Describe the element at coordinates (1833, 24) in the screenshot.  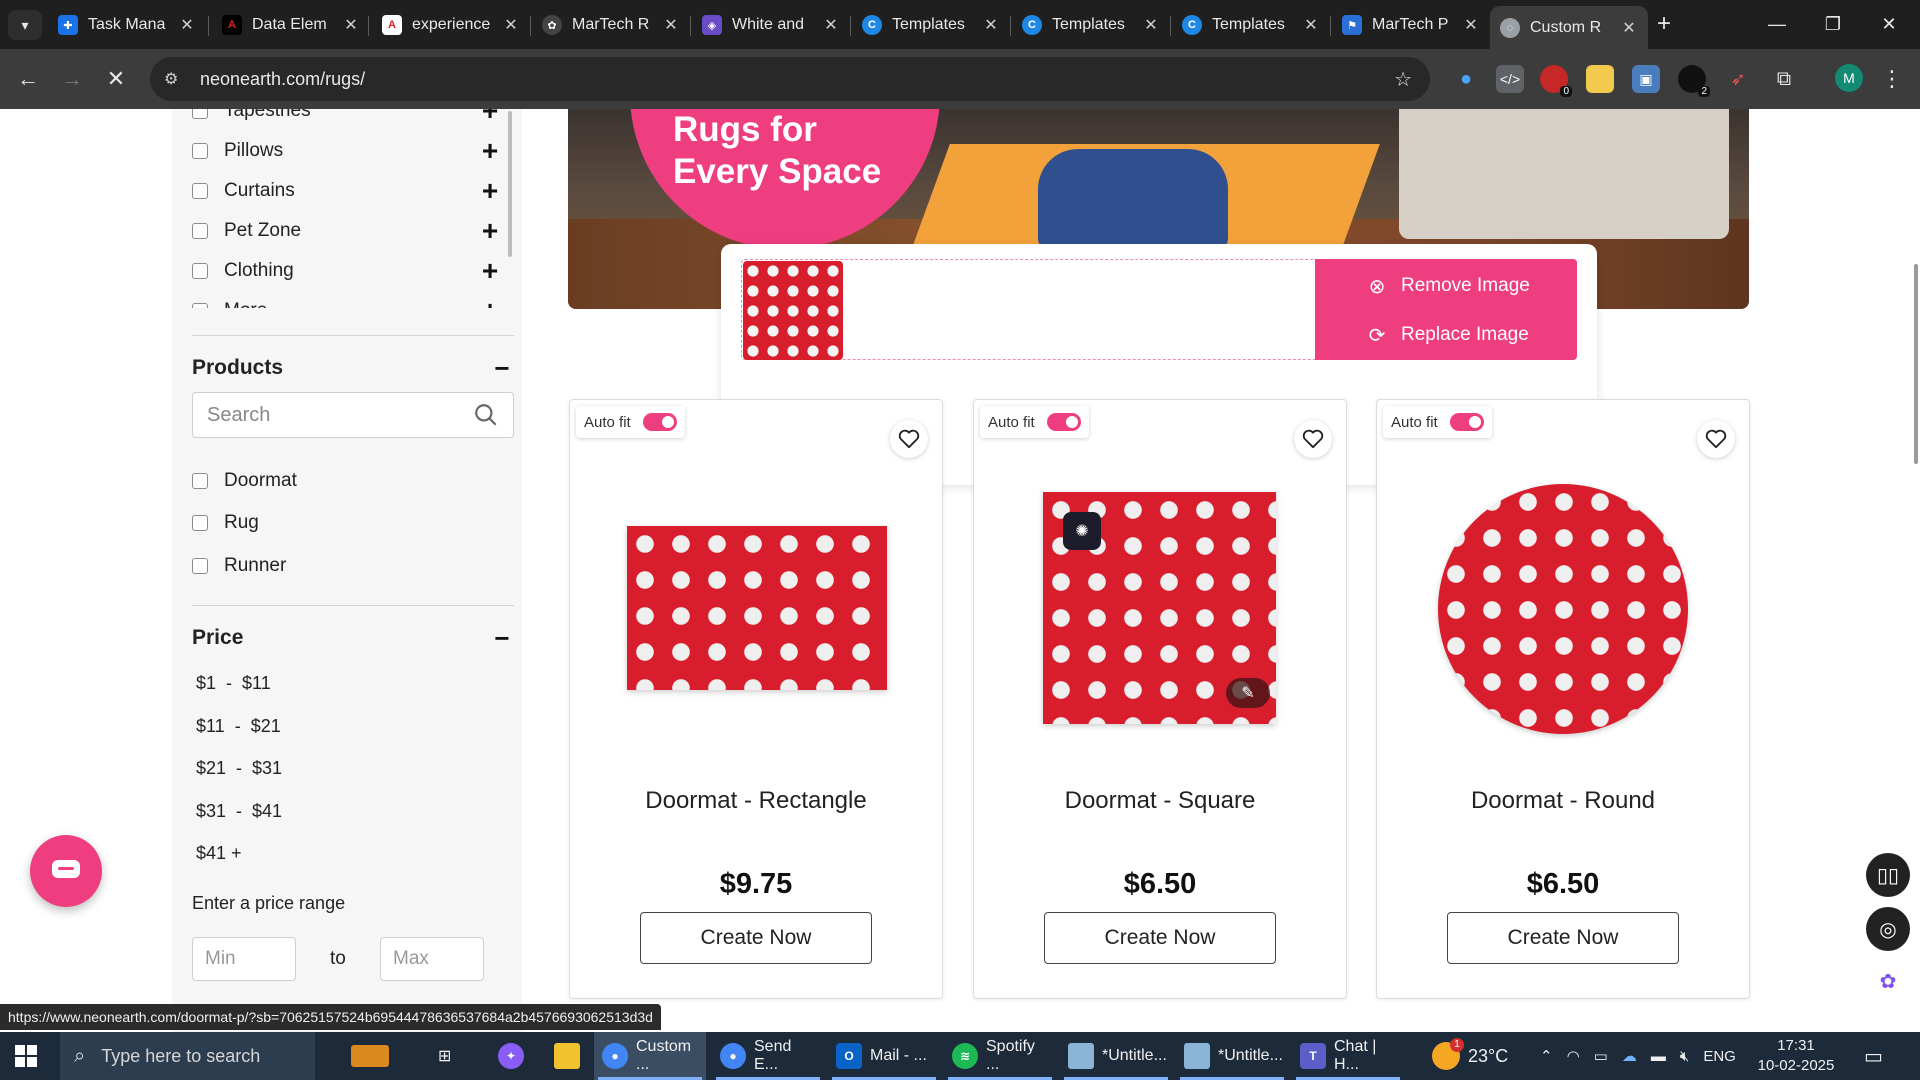
I see `restore-button: ❐` at that location.